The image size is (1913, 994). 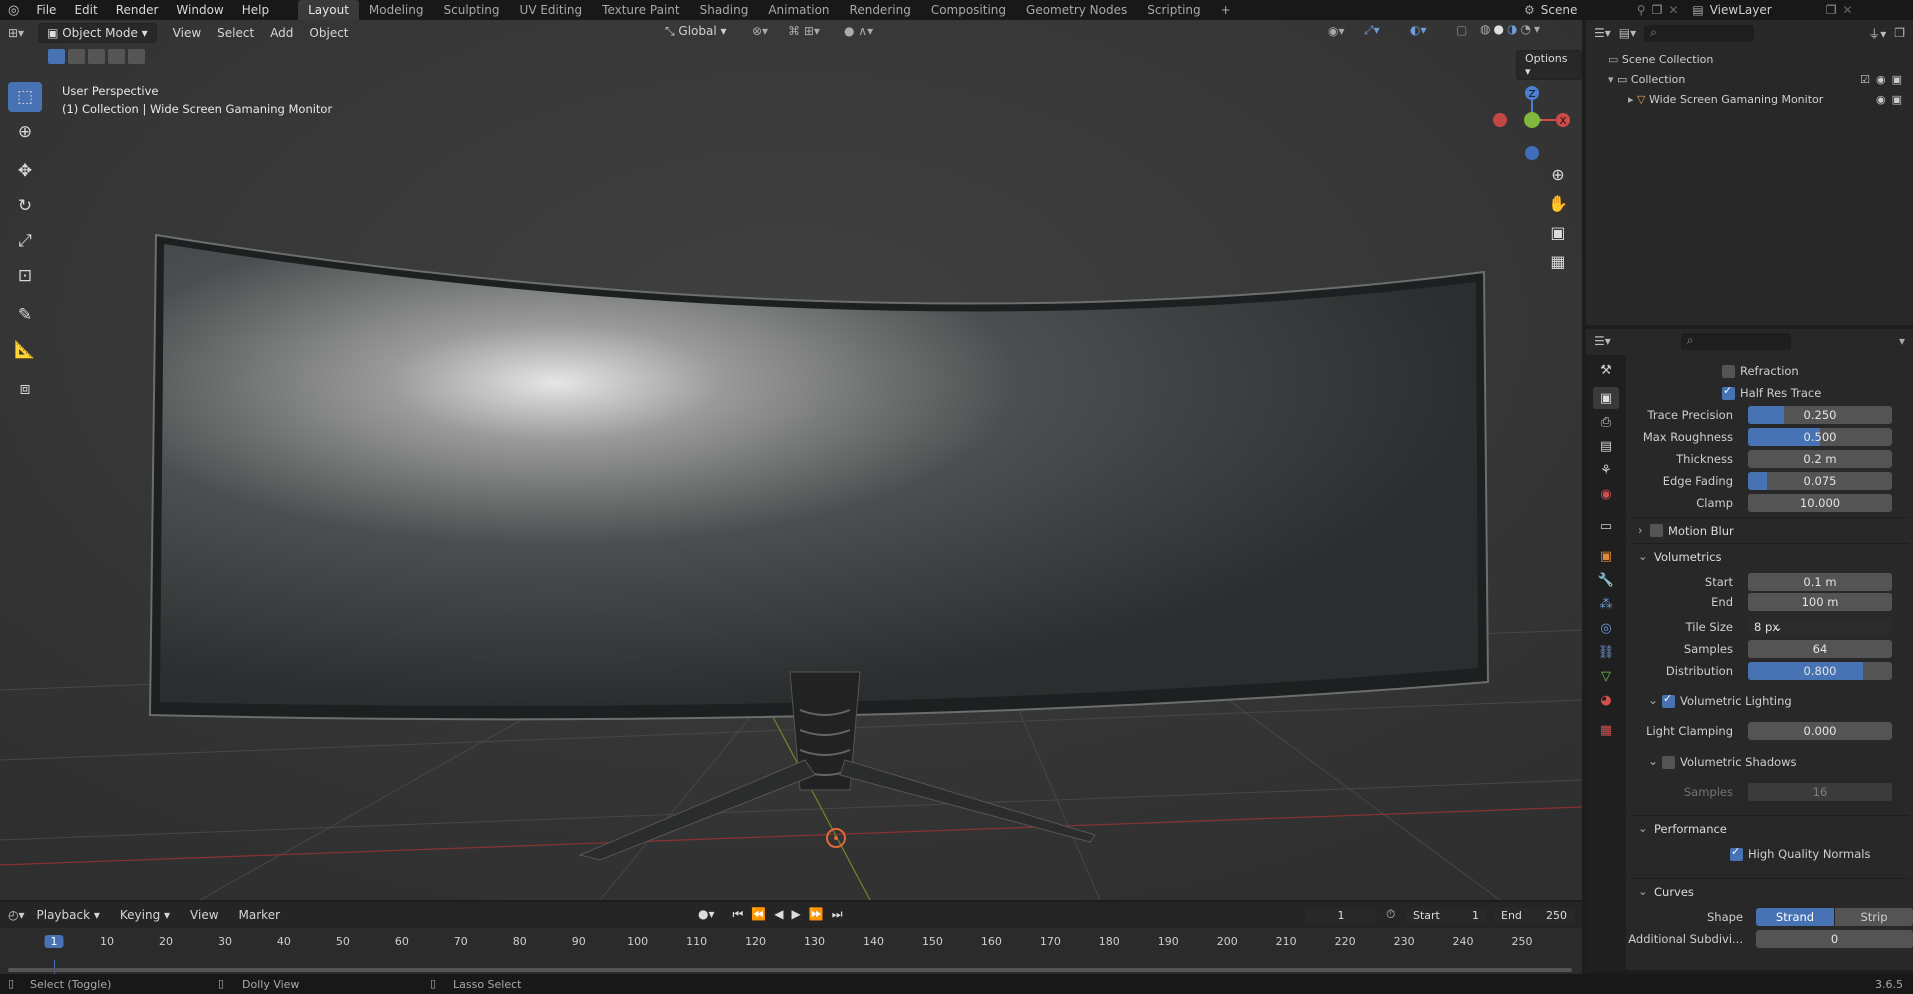 I want to click on thickness-field: 0.2 m, so click(x=1820, y=459).